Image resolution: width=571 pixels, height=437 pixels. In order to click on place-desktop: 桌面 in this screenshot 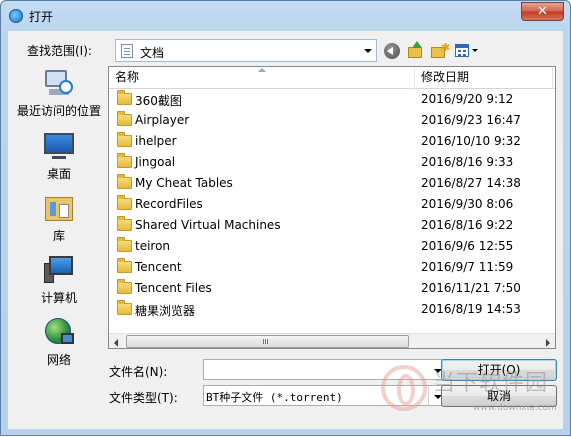, I will do `click(59, 158)`.